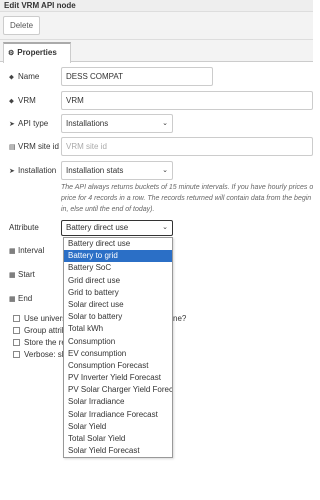 Image resolution: width=320 pixels, height=500 pixels. What do you see at coordinates (24, 227) in the screenshot?
I see `attribute-label: Attribute` at bounding box center [24, 227].